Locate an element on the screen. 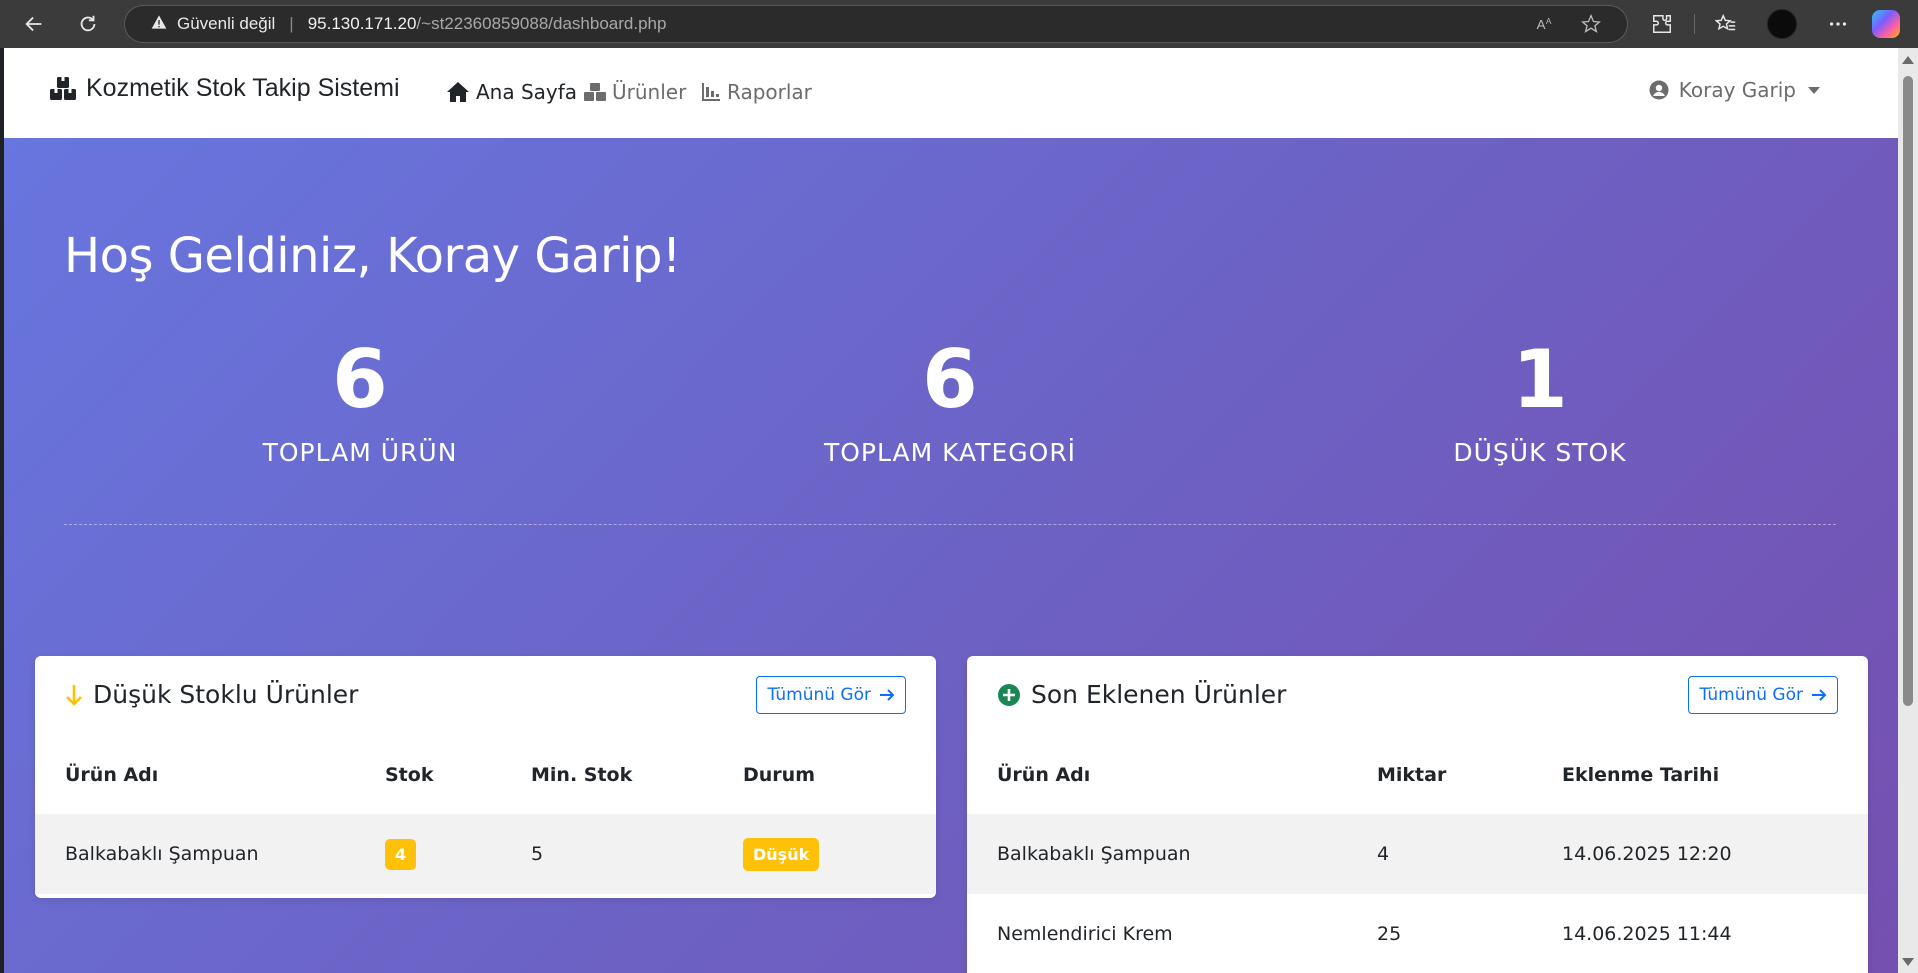 This screenshot has height=973, width=1918. brand-name: Kozmetik Stok Takip Sistemi is located at coordinates (243, 88).